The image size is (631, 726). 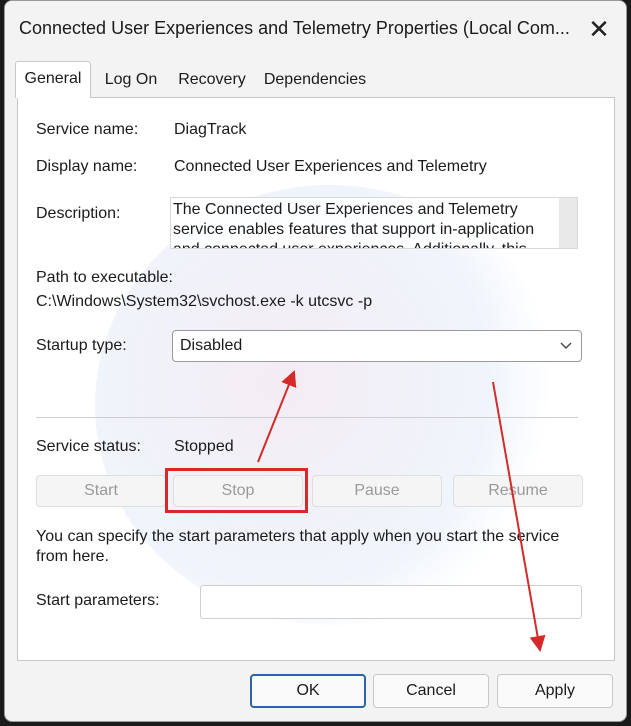 I want to click on tab-log-on: Log On, so click(x=131, y=80).